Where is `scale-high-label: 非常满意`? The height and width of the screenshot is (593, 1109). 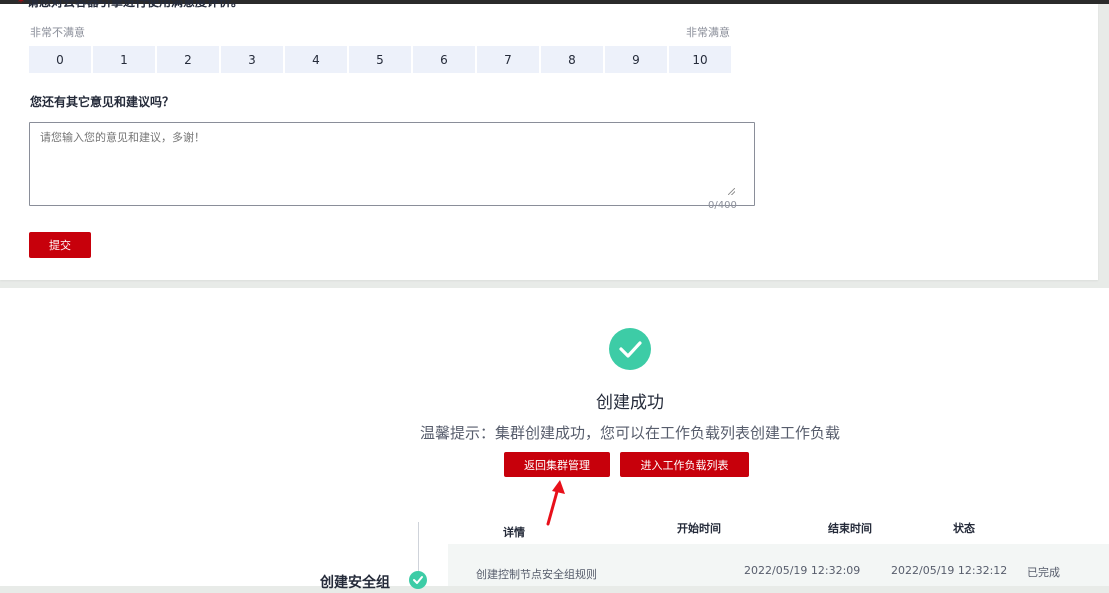 scale-high-label: 非常满意 is located at coordinates (708, 32).